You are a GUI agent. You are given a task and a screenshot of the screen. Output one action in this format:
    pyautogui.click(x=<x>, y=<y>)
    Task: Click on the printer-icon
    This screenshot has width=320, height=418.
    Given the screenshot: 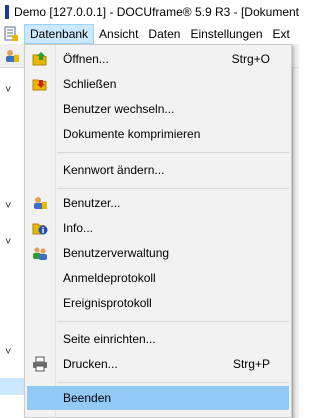 What is the action you would take?
    pyautogui.click(x=40, y=364)
    